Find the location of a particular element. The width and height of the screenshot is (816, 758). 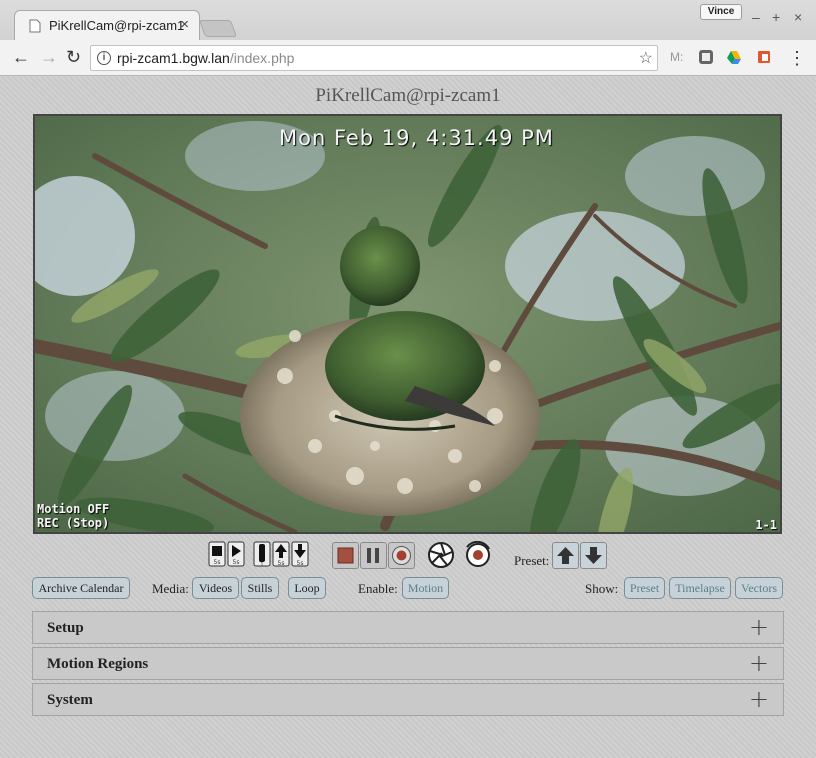

show-vectors-button: Vectors is located at coordinates (759, 588).